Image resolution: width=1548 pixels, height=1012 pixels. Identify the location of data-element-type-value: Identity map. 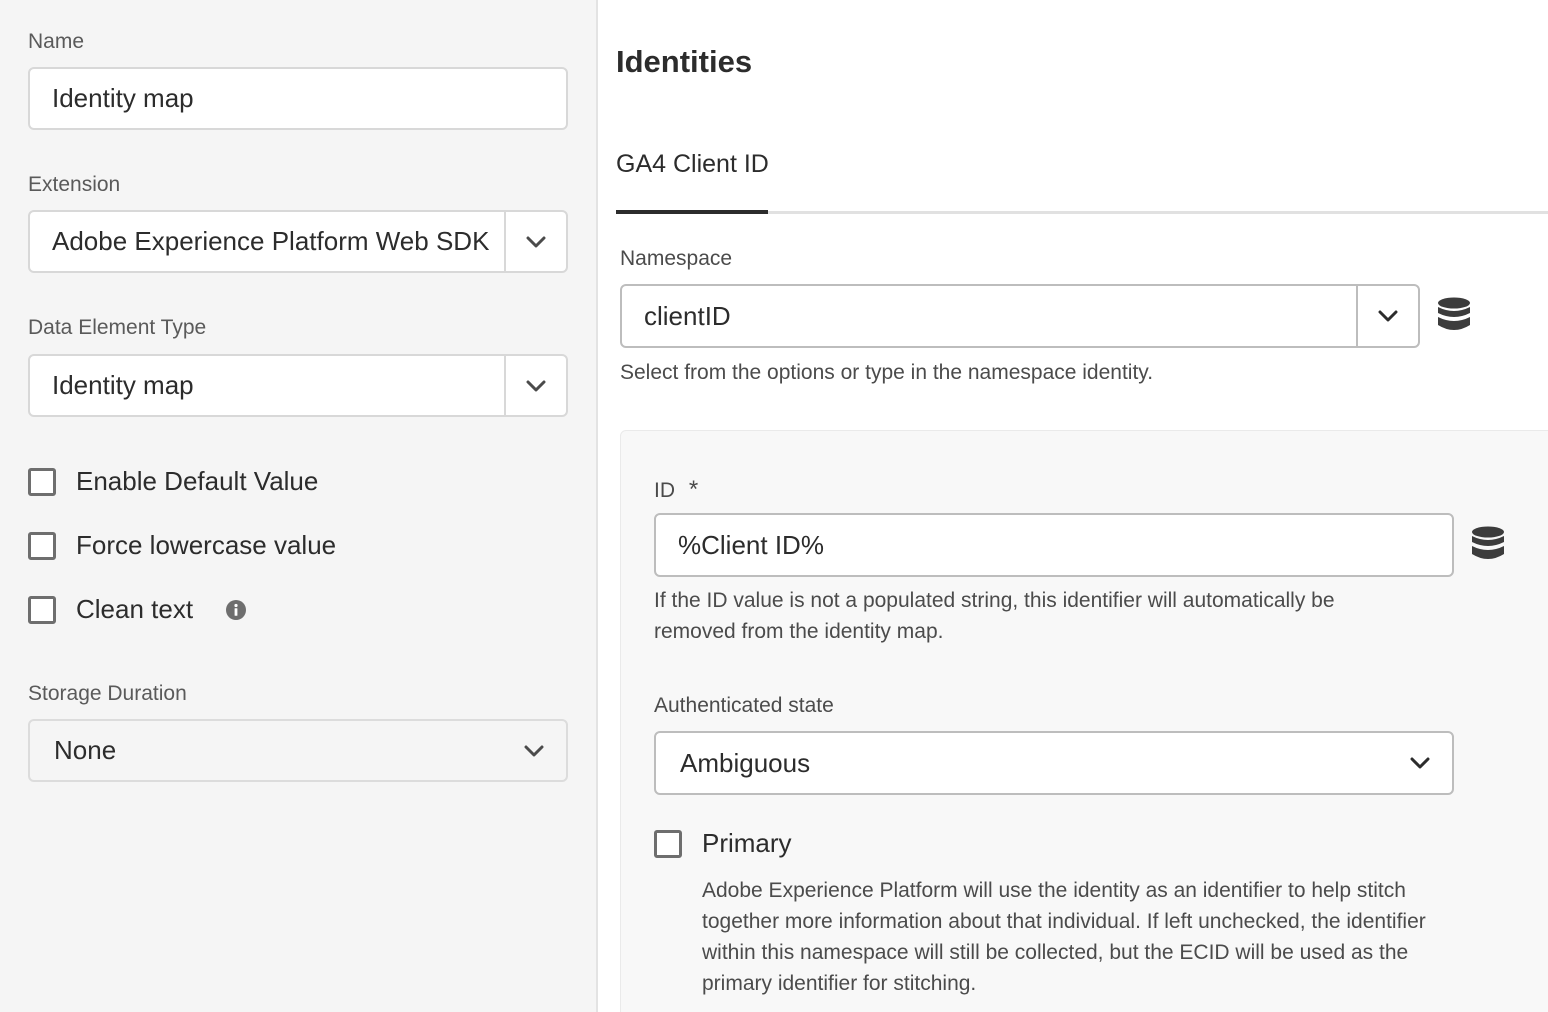
(267, 385).